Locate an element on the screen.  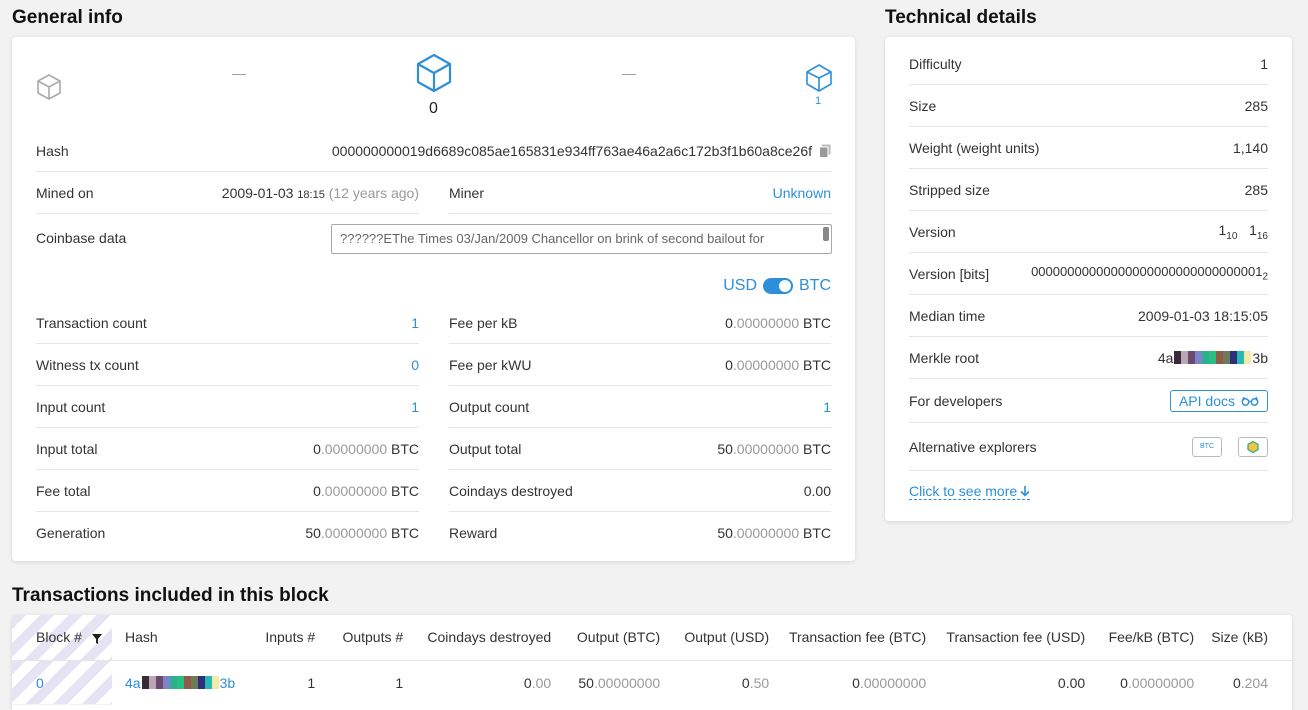
stat-output-count: Output count 1 is located at coordinates (640, 407).